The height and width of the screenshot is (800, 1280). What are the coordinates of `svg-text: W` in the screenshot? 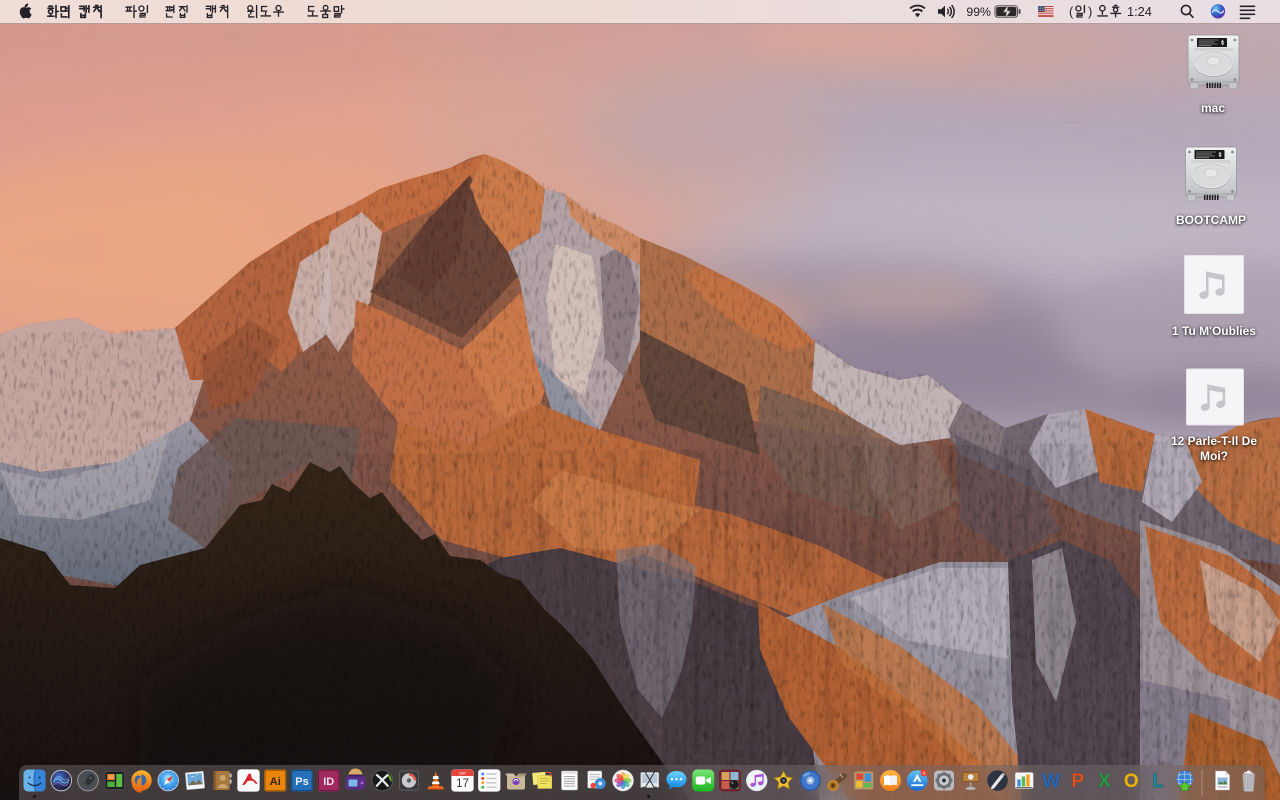 It's located at (1051, 781).